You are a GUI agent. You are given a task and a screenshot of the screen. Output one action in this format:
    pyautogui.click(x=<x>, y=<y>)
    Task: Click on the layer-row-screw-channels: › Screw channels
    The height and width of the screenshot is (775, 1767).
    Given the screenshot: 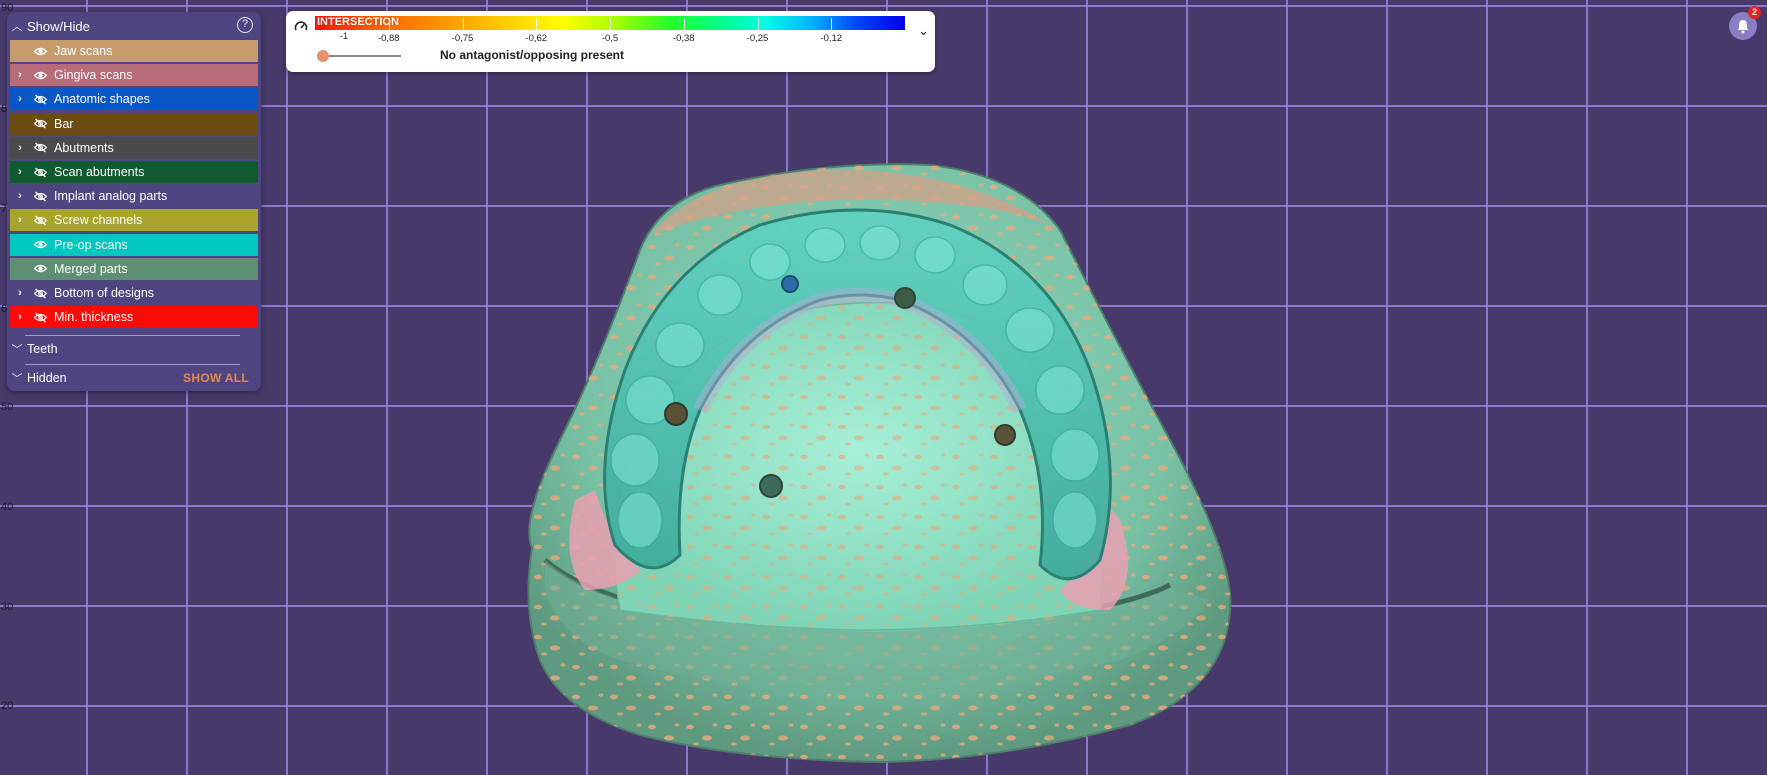 What is the action you would take?
    pyautogui.click(x=134, y=220)
    